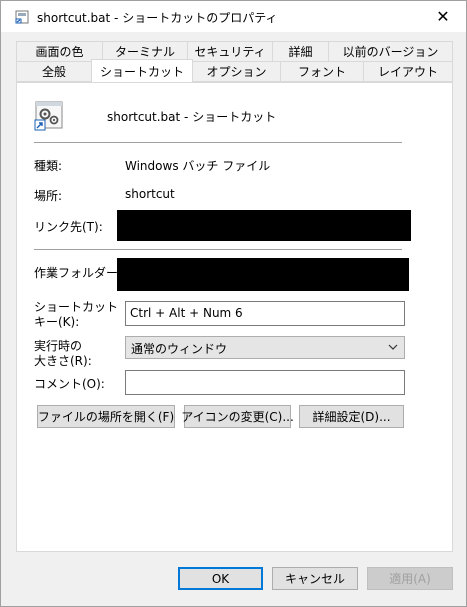  I want to click on tab-label: ターミナル, so click(144, 52).